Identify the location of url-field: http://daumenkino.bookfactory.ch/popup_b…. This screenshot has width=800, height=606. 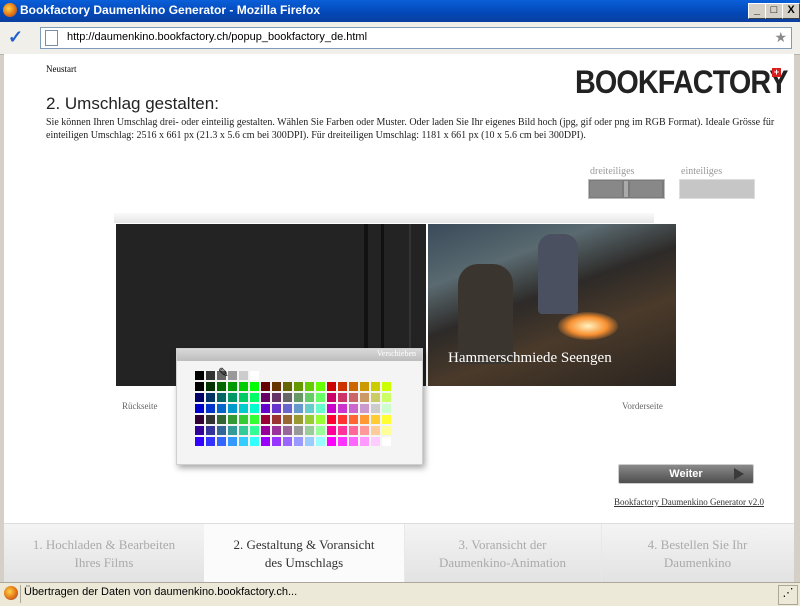
(416, 38).